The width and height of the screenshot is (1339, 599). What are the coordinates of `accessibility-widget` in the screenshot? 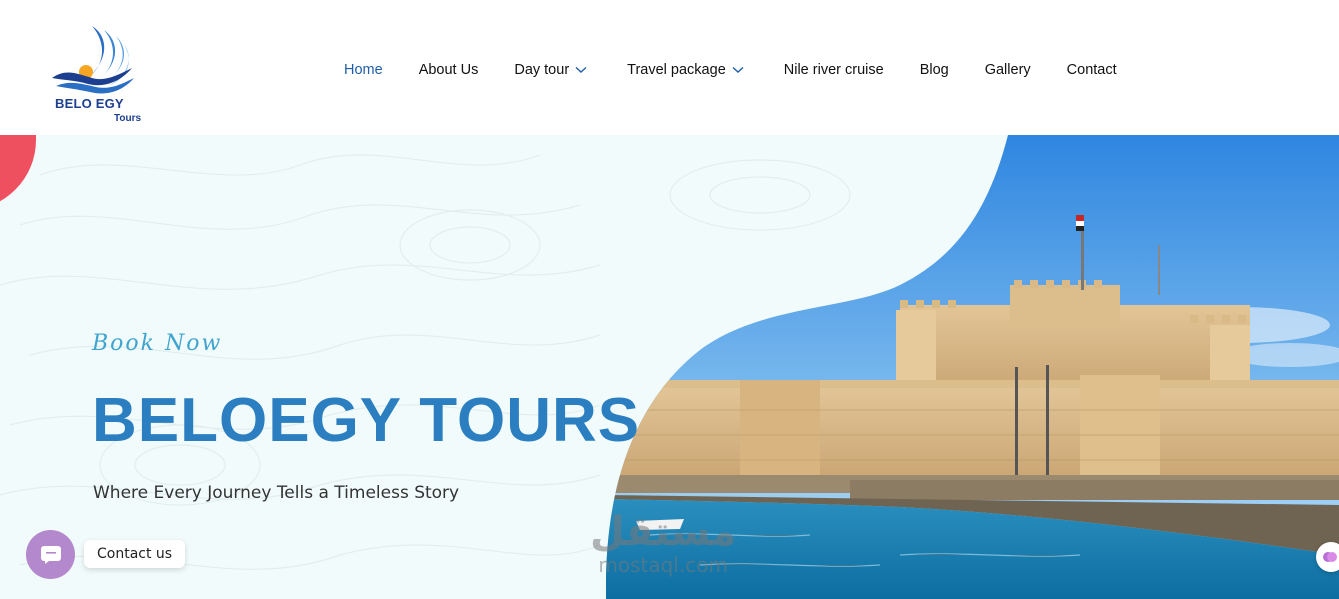 It's located at (1327, 557).